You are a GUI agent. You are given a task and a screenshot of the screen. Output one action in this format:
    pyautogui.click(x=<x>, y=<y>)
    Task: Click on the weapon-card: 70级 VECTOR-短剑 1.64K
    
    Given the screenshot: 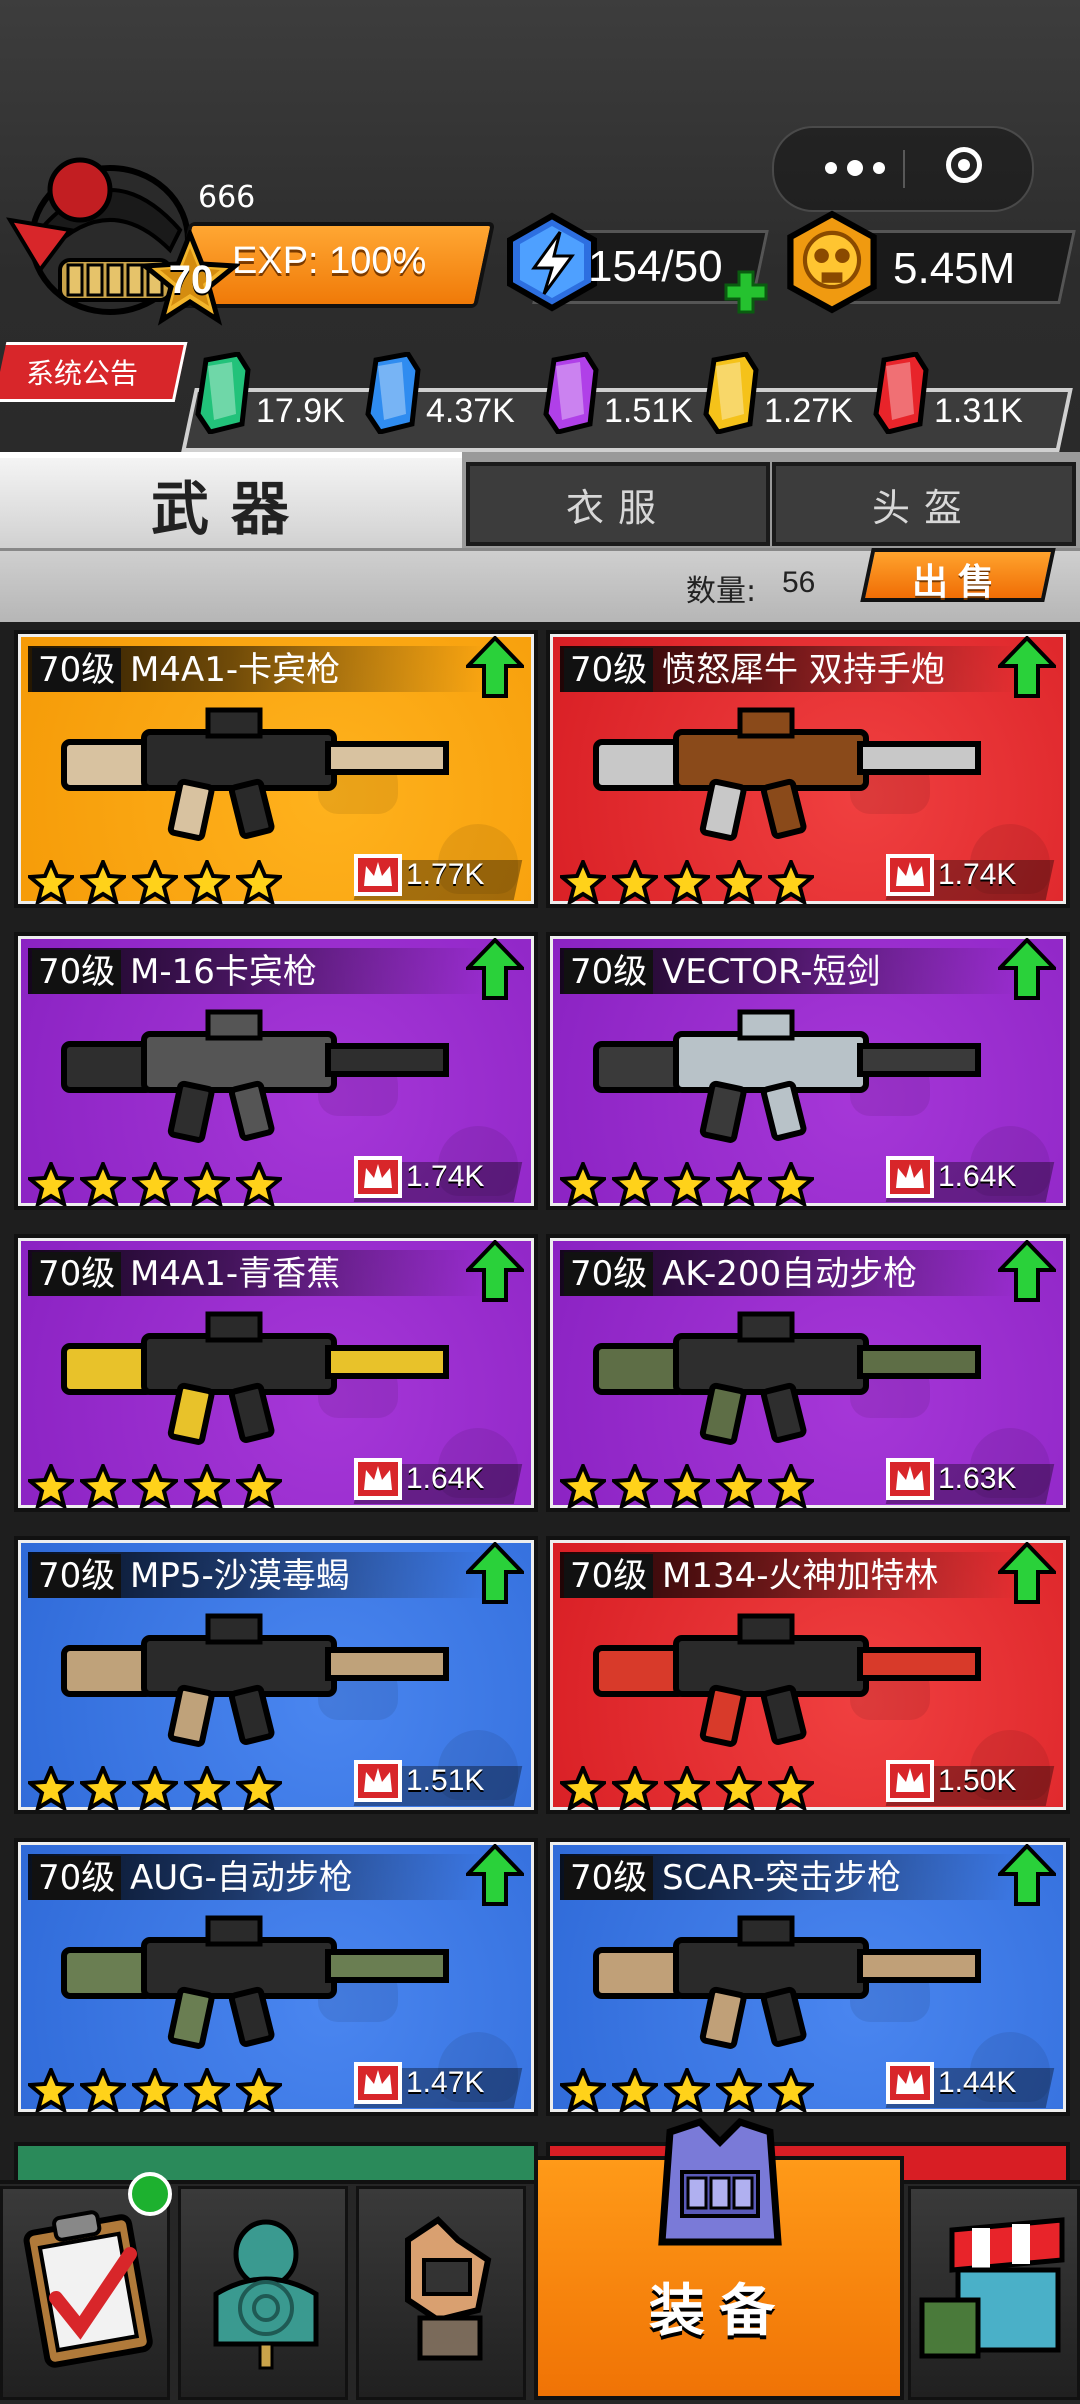 What is the action you would take?
    pyautogui.click(x=808, y=1071)
    